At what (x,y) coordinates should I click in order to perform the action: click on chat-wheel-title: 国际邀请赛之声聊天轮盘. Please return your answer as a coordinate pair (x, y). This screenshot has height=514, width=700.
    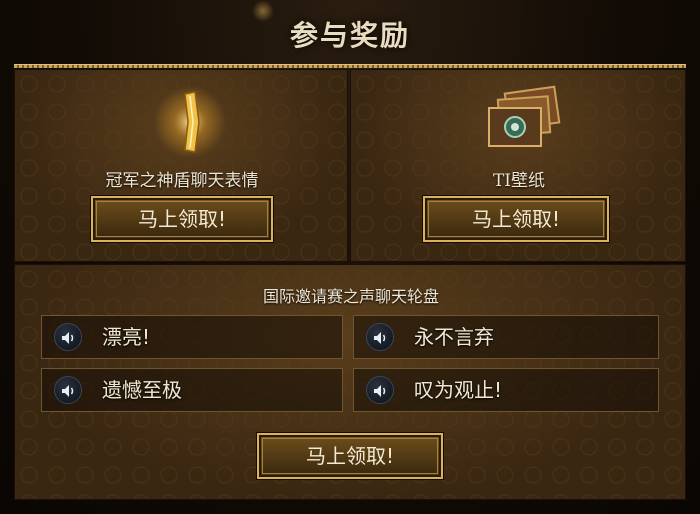
    Looking at the image, I should click on (350, 296).